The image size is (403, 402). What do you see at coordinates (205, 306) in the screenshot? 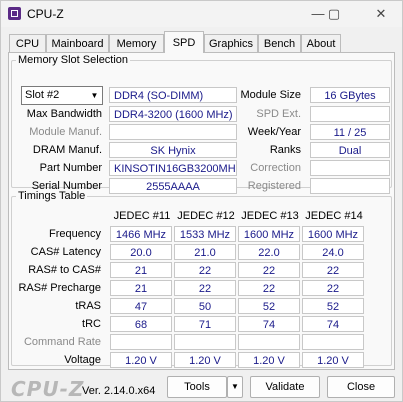
I see `timing-cell: 50` at bounding box center [205, 306].